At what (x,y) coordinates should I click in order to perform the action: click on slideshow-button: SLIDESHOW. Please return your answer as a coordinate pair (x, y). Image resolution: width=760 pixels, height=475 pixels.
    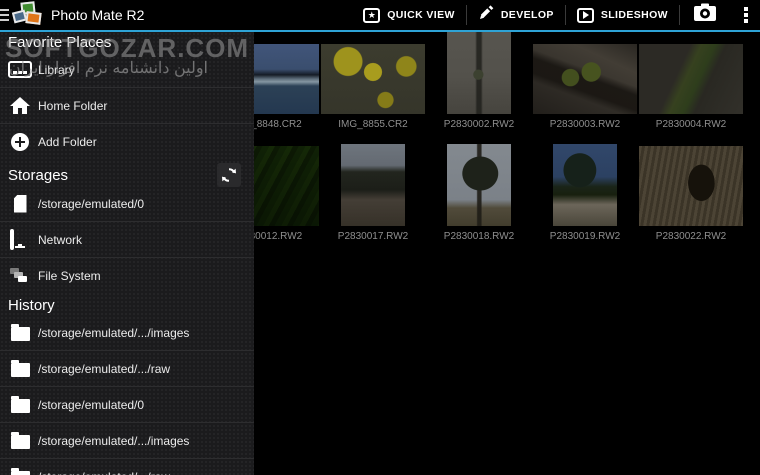
    Looking at the image, I should click on (622, 15).